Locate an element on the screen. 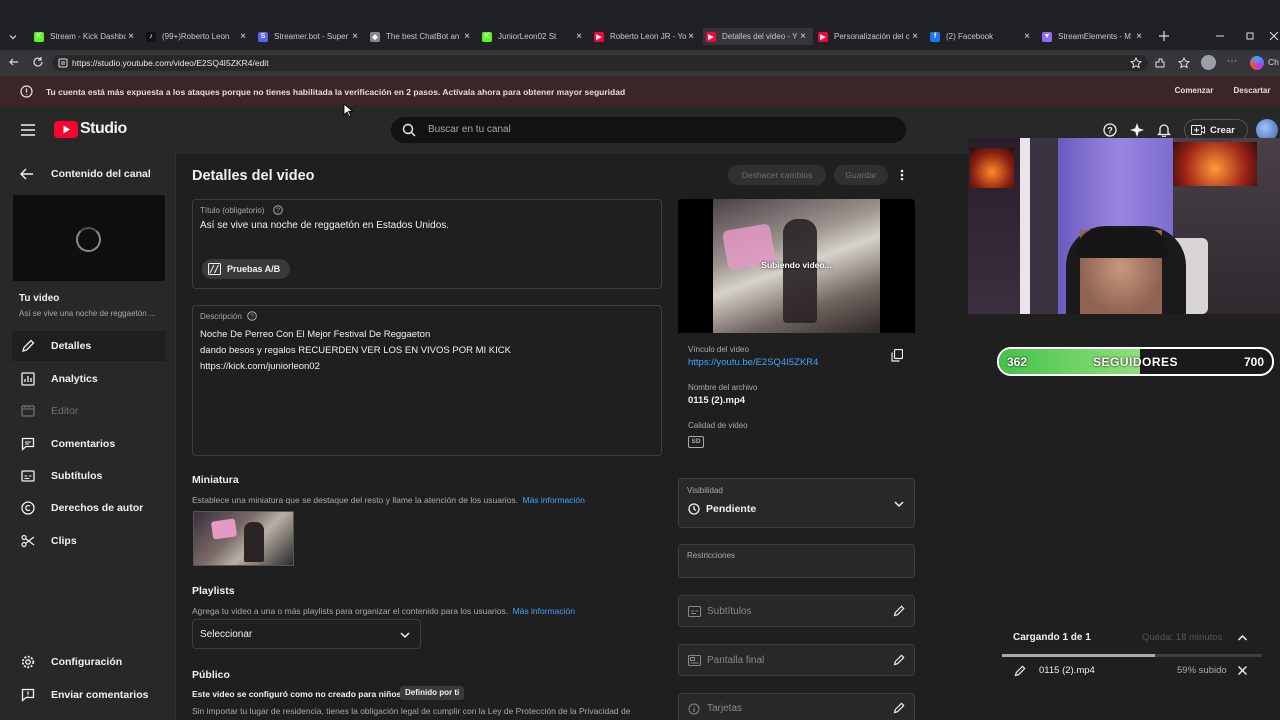 The width and height of the screenshot is (1280, 720). notifications-bell-icon is located at coordinates (1164, 130).